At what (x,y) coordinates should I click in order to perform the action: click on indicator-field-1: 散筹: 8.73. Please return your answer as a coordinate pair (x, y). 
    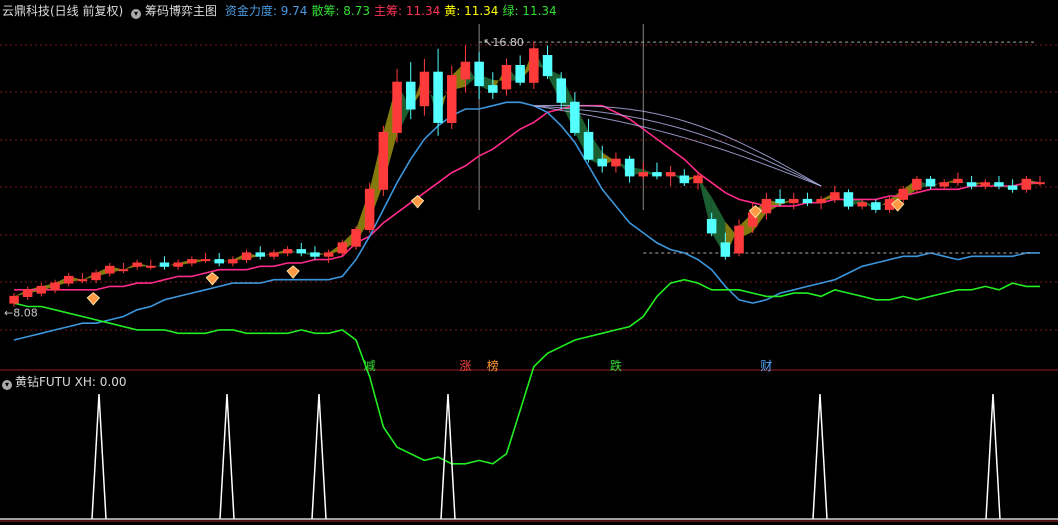
    Looking at the image, I should click on (341, 11).